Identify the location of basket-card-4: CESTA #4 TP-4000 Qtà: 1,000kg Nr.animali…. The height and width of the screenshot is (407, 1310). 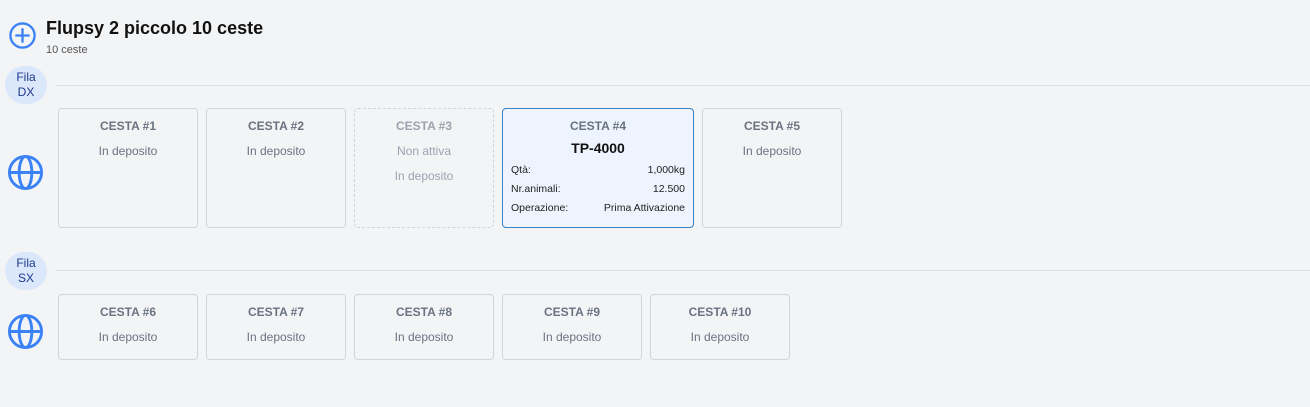
(598, 168).